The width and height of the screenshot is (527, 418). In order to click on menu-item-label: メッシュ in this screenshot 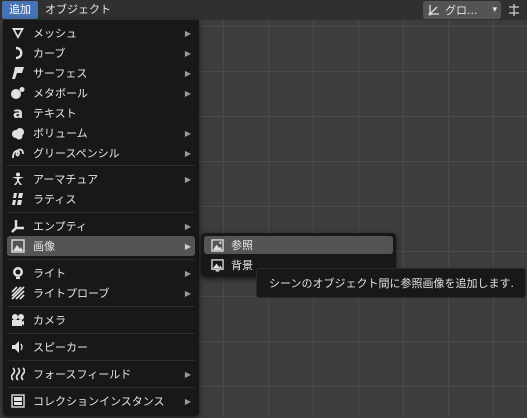, I will do `click(55, 33)`.